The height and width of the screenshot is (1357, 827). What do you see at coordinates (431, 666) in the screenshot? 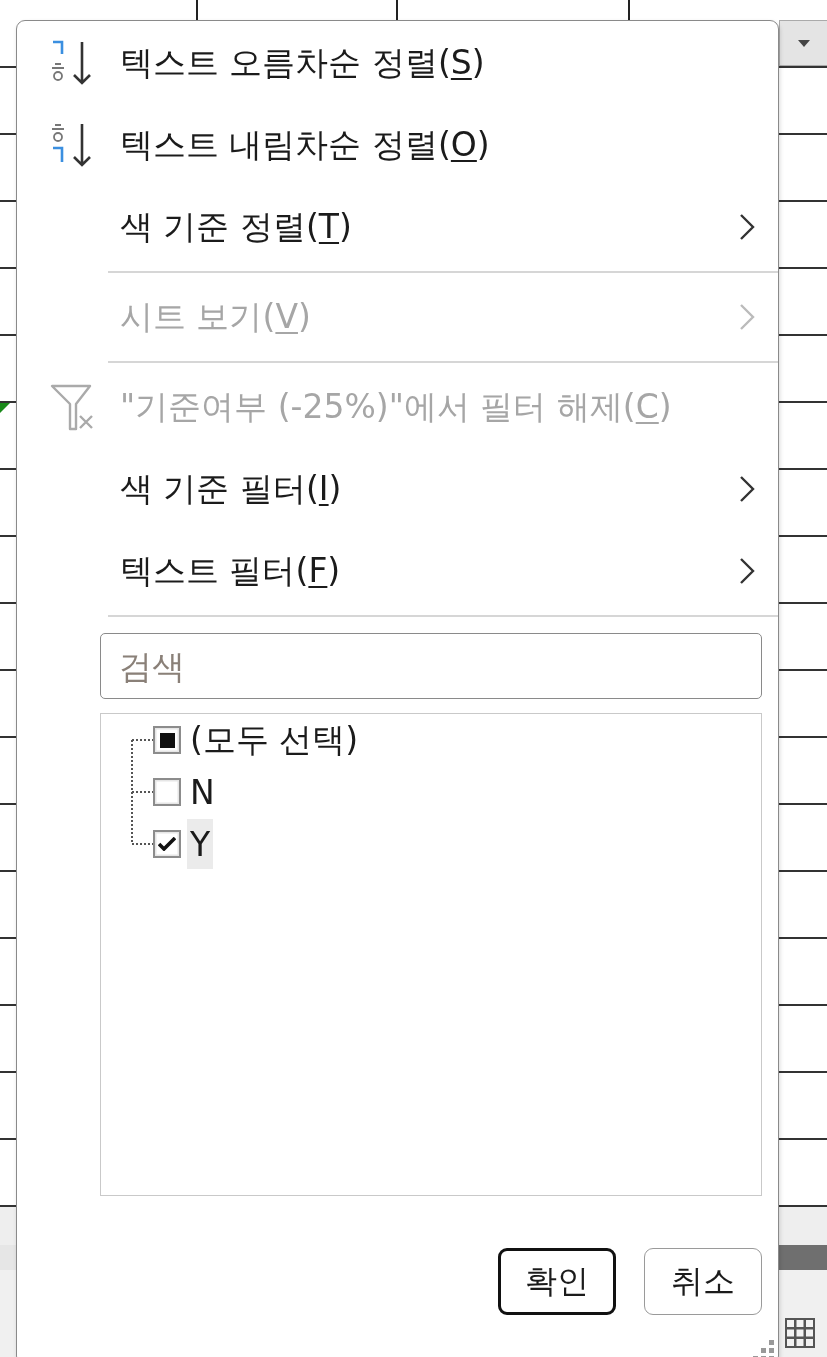
I see `search-field: 검색` at bounding box center [431, 666].